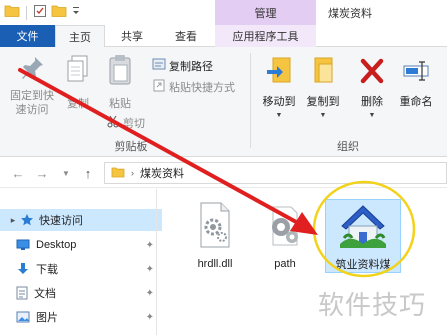  Describe the element at coordinates (56, 245) in the screenshot. I see `nav-label-desktop: Desktop` at that location.